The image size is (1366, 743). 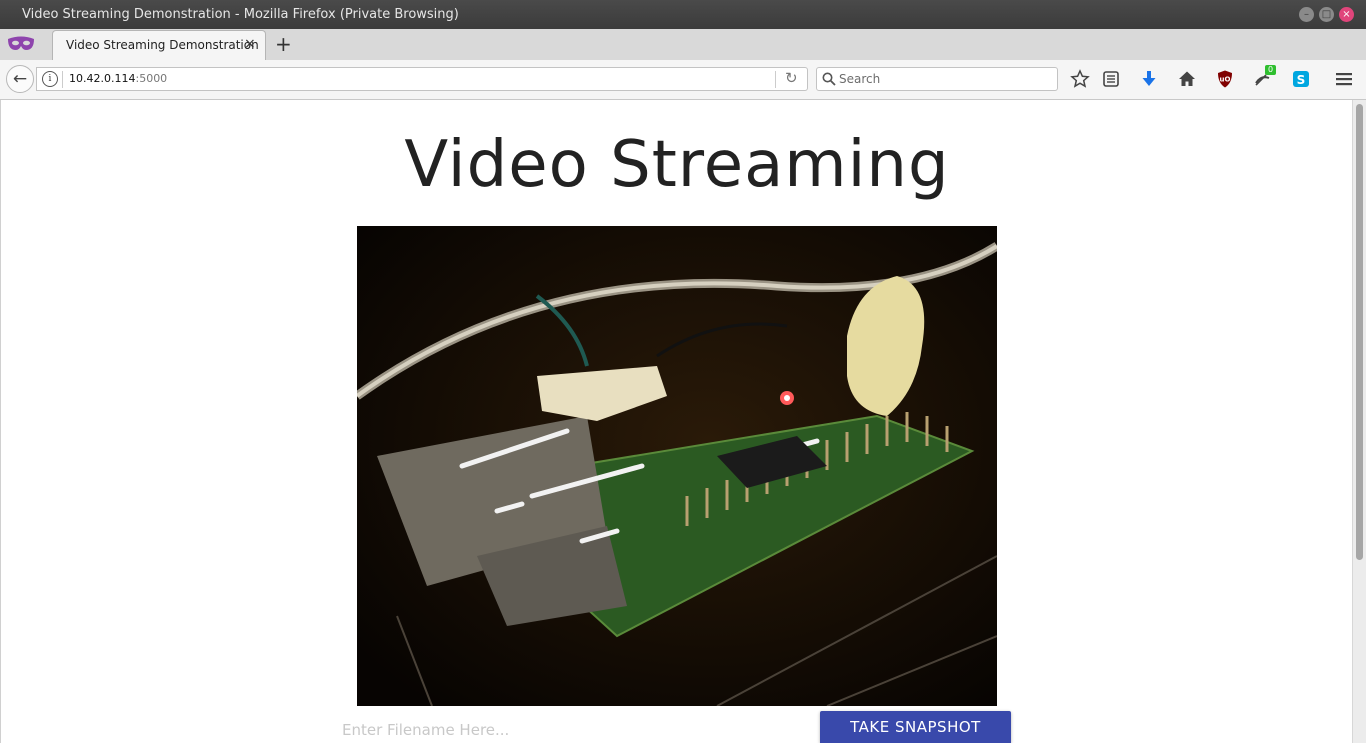 What do you see at coordinates (21, 43) in the screenshot?
I see `private-browsing-mask-icon` at bounding box center [21, 43].